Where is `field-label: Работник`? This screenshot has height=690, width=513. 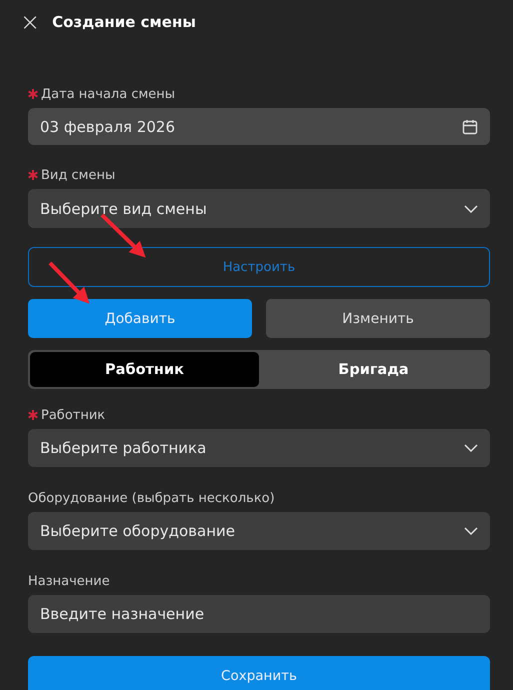
field-label: Работник is located at coordinates (73, 415).